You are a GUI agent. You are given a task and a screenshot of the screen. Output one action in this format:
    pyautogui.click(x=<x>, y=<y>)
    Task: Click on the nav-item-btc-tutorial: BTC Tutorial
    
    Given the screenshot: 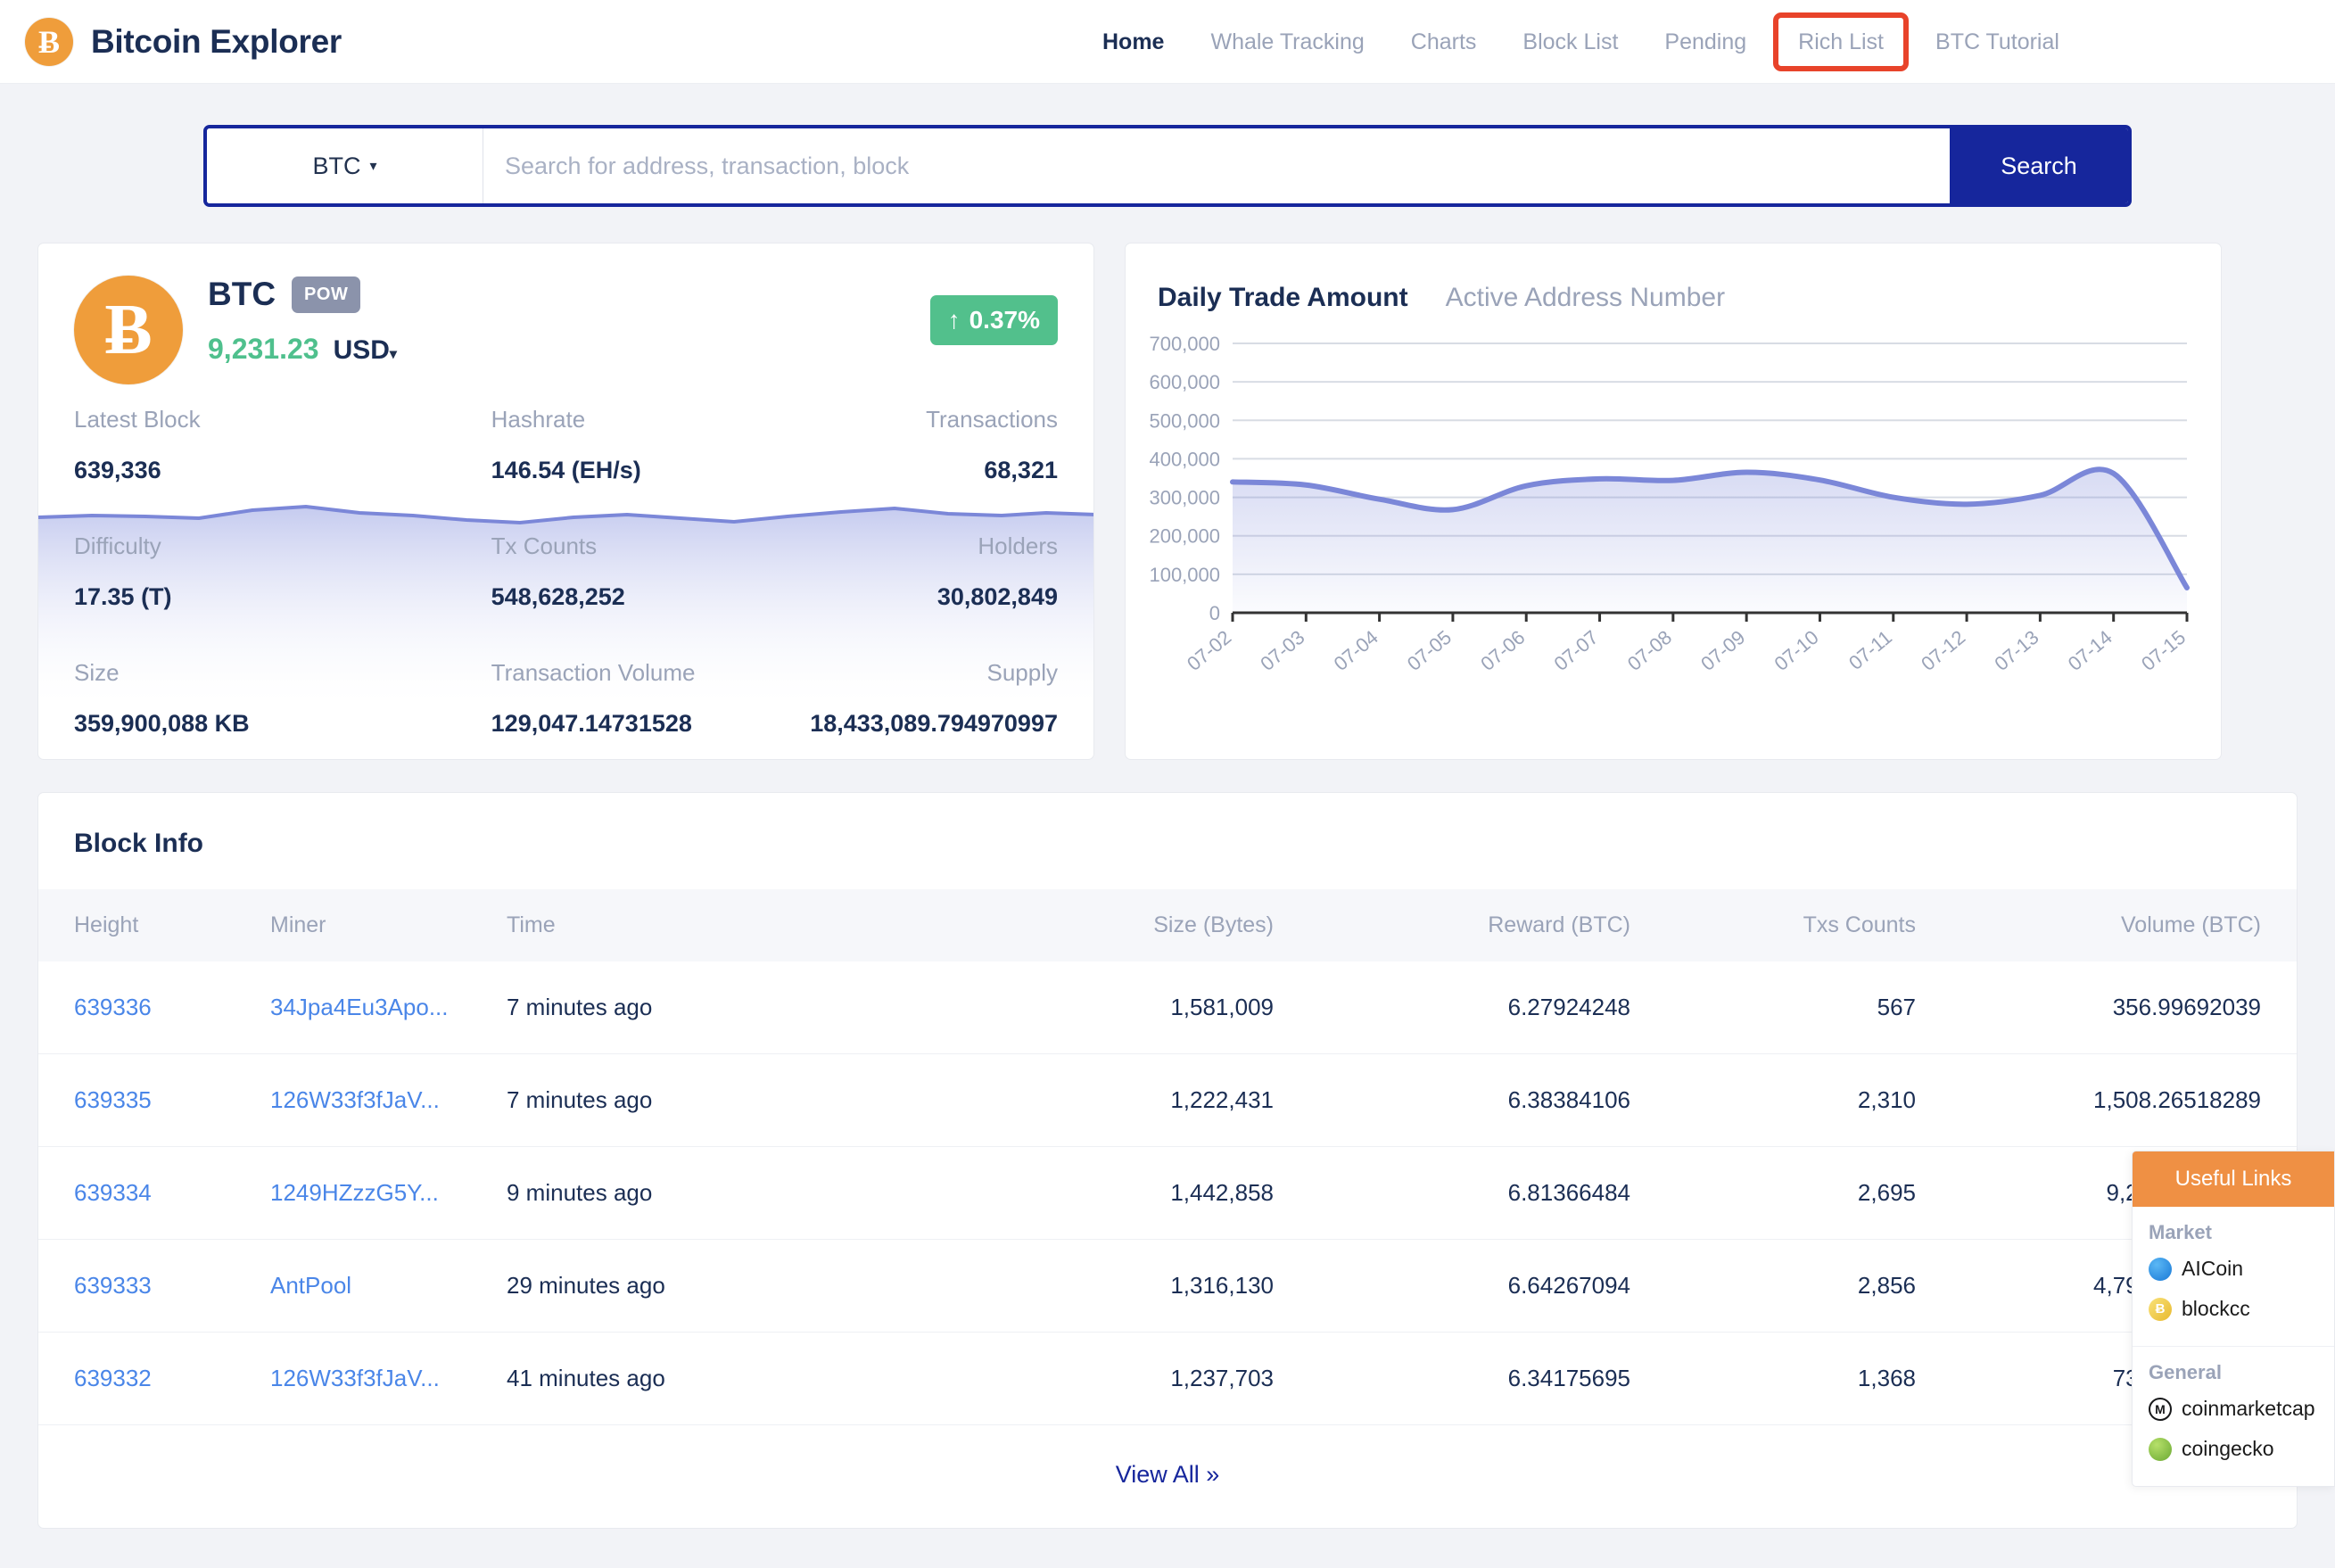 What is the action you would take?
    pyautogui.click(x=1997, y=42)
    